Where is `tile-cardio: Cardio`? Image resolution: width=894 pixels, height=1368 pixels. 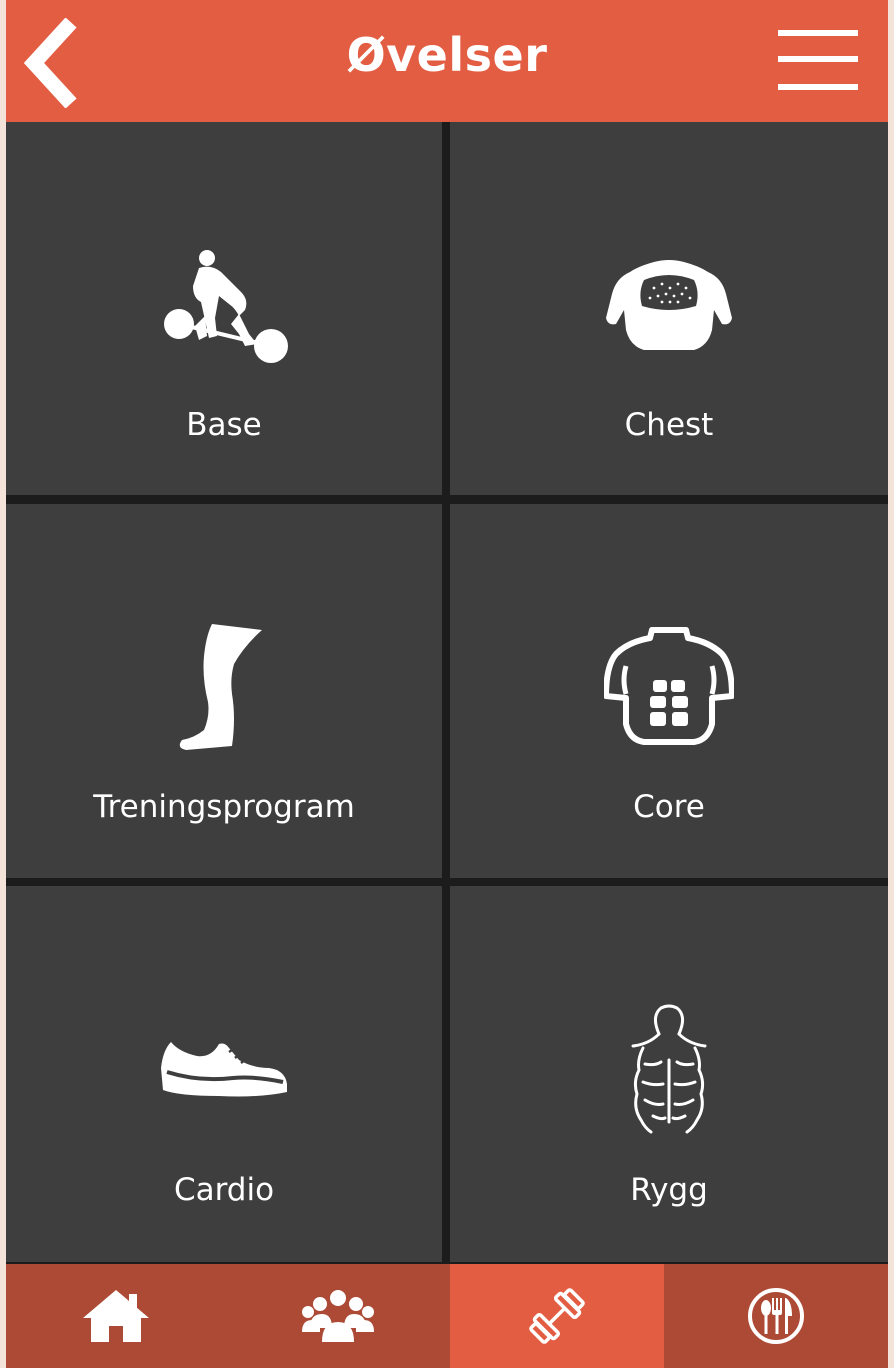
tile-cardio: Cardio is located at coordinates (224, 1074).